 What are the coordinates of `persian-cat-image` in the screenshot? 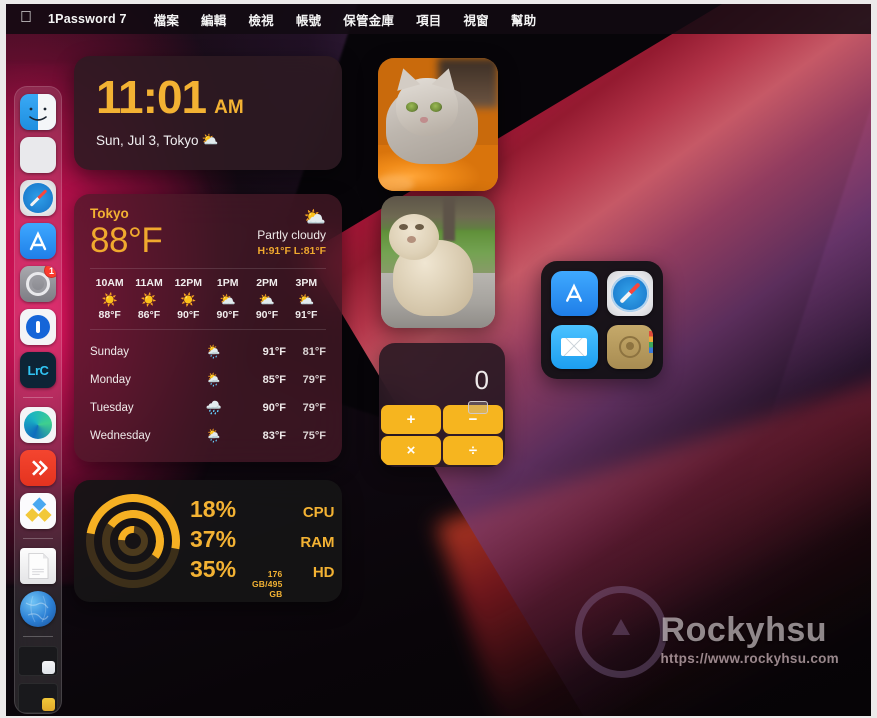 It's located at (438, 262).